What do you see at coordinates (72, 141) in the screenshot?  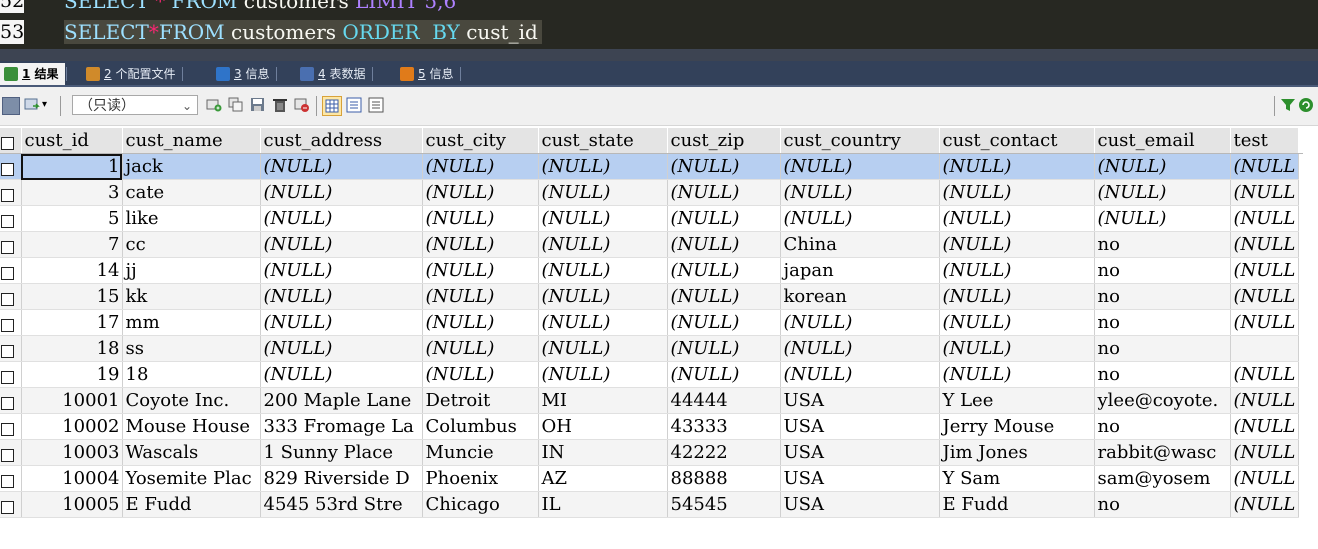 I see `column-header-cust_id: cust_id` at bounding box center [72, 141].